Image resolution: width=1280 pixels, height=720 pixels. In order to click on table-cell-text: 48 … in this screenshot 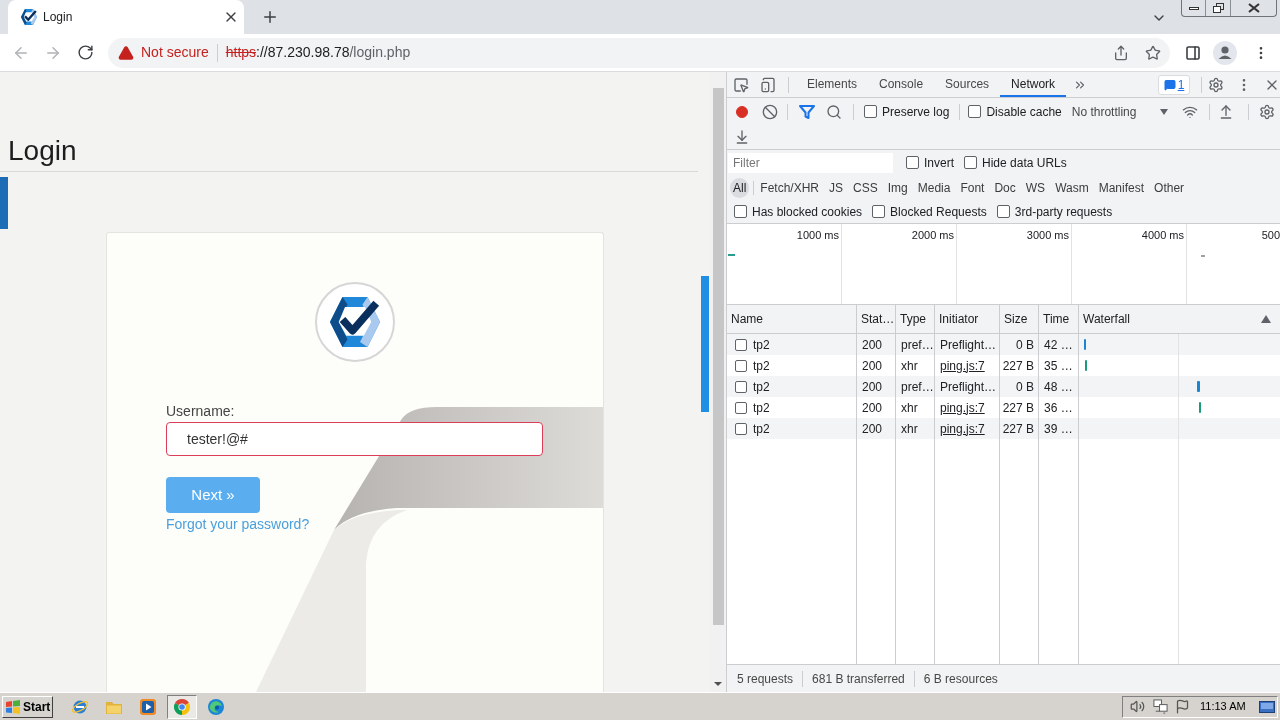, I will do `click(1058, 387)`.